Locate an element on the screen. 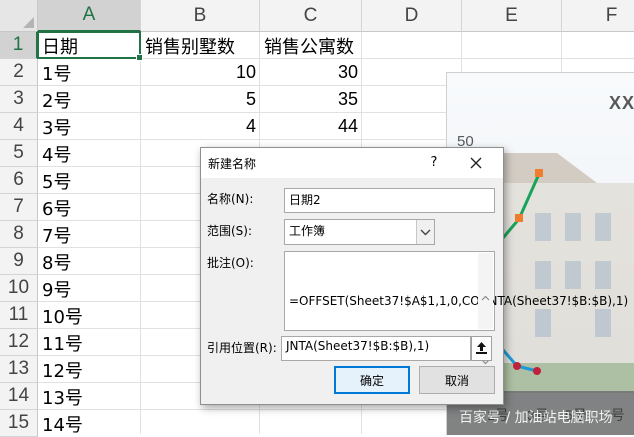 This screenshot has height=437, width=634. column-header-d: D is located at coordinates (412, 16).